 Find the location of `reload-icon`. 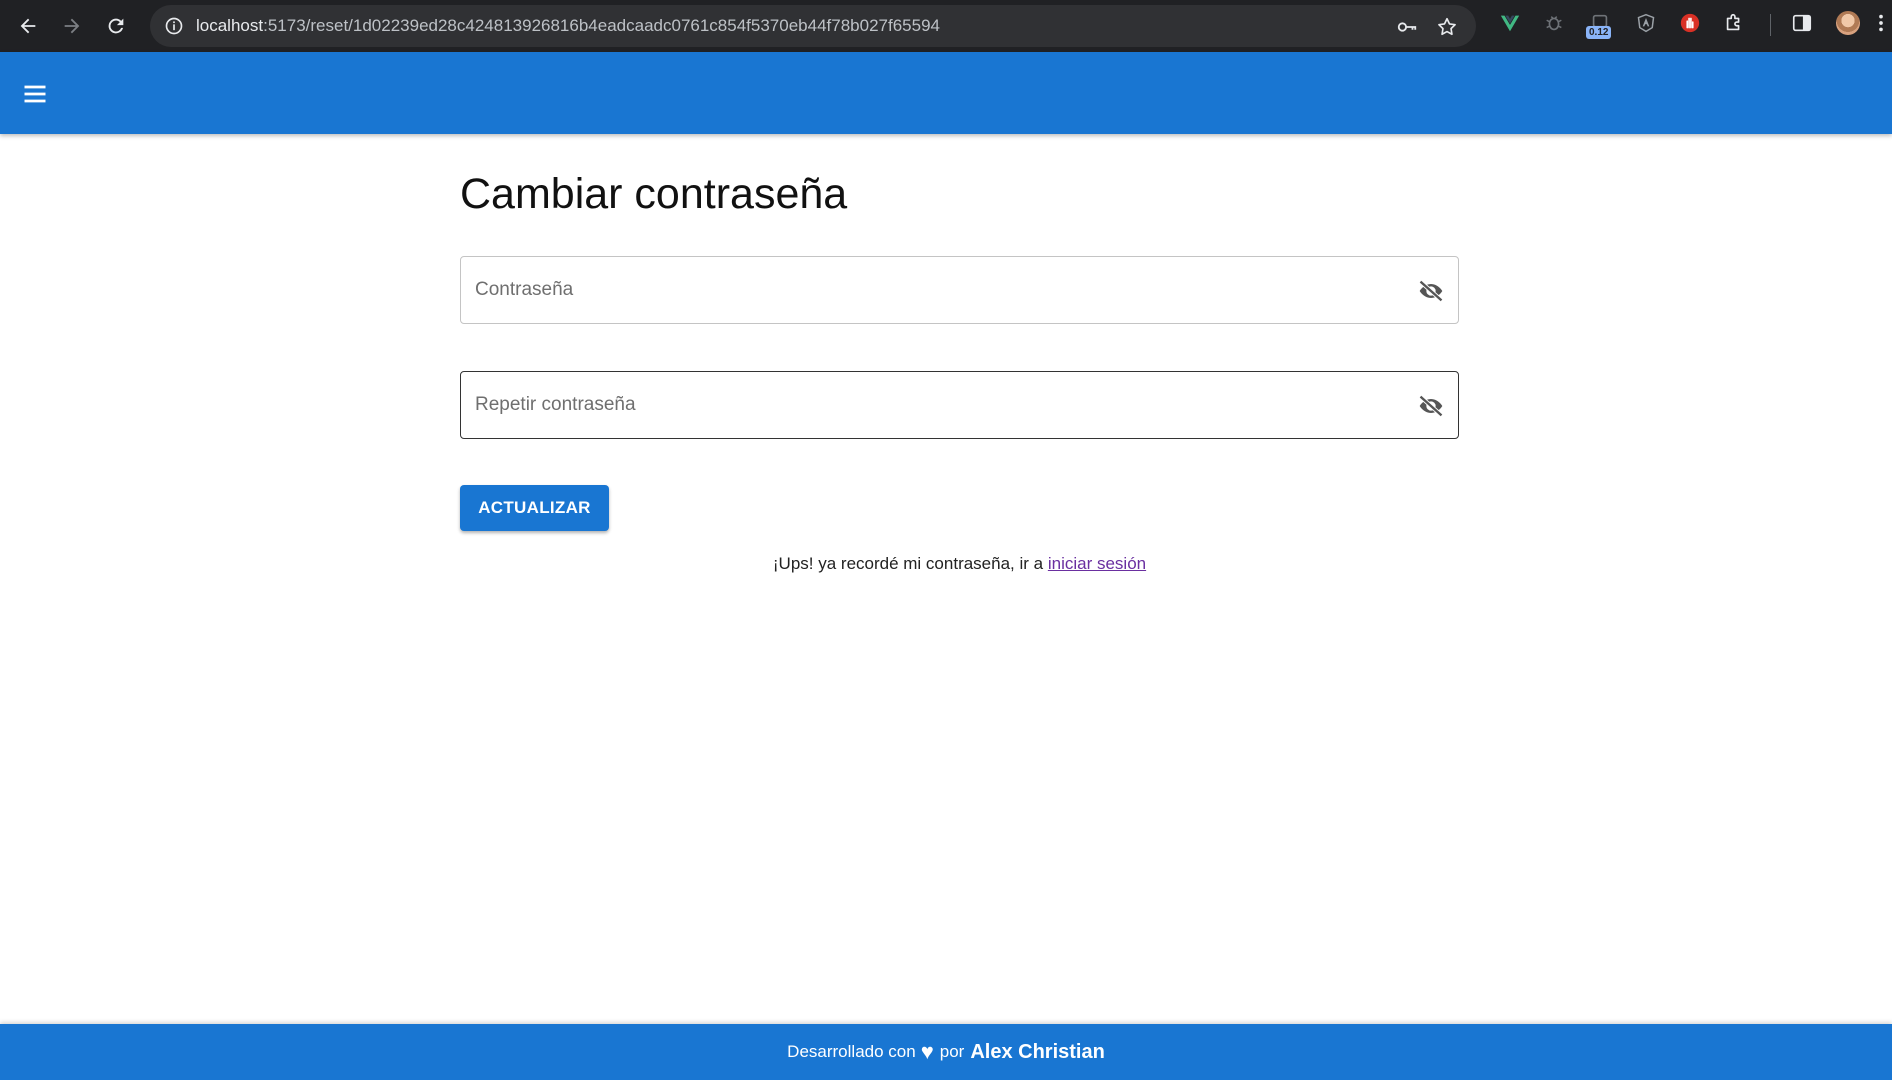

reload-icon is located at coordinates (116, 26).